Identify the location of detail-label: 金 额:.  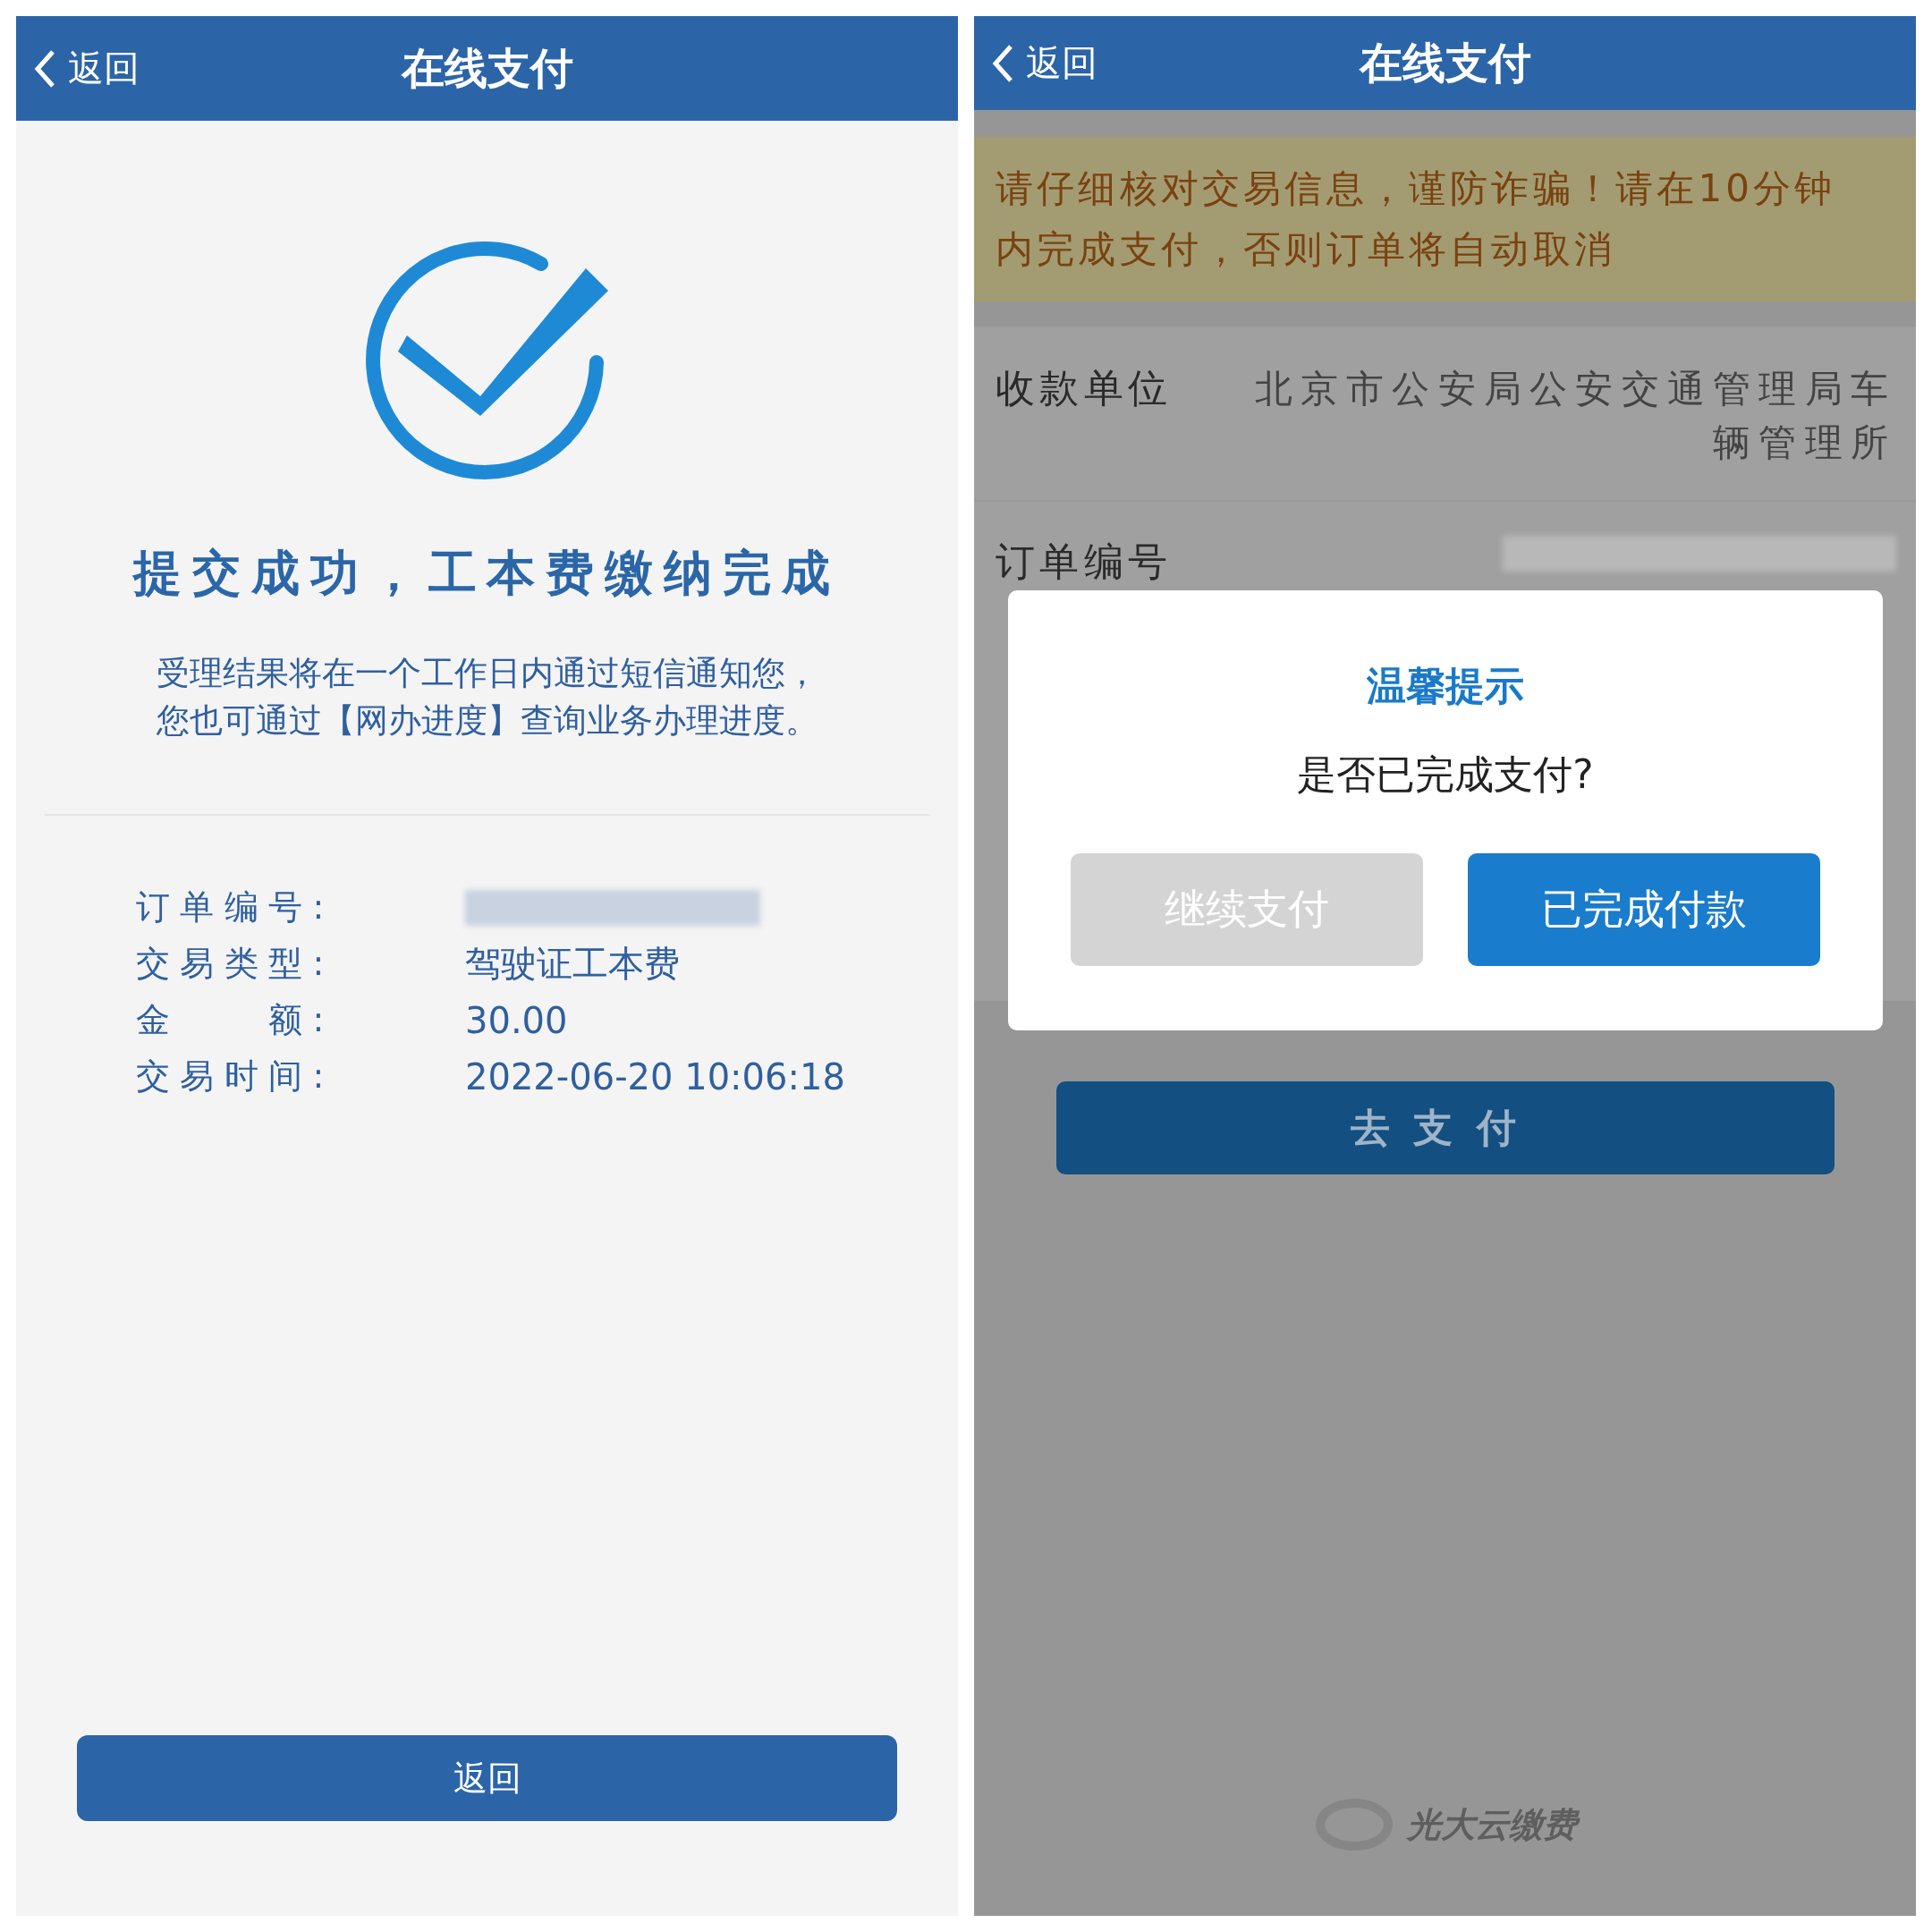
(235, 1020).